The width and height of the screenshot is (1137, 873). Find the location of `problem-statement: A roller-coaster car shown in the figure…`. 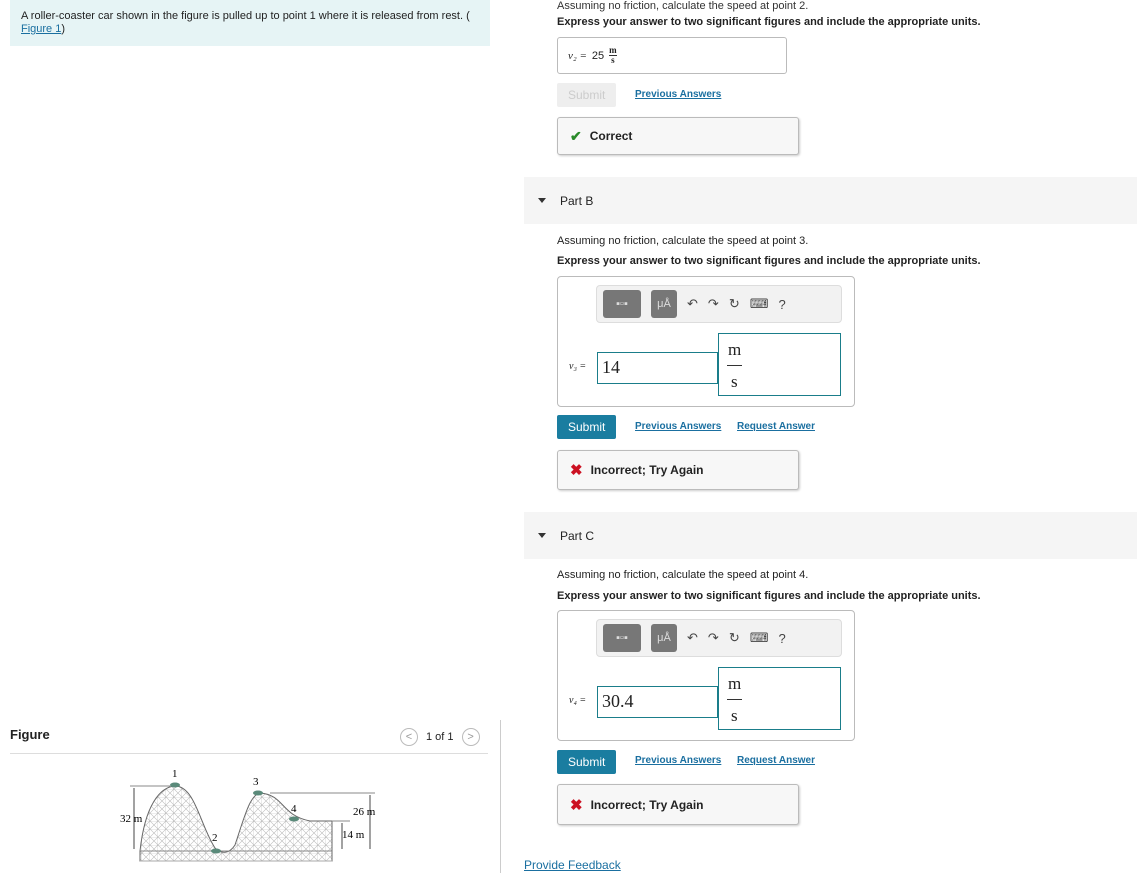

problem-statement: A roller-coaster car shown in the figure… is located at coordinates (250, 23).